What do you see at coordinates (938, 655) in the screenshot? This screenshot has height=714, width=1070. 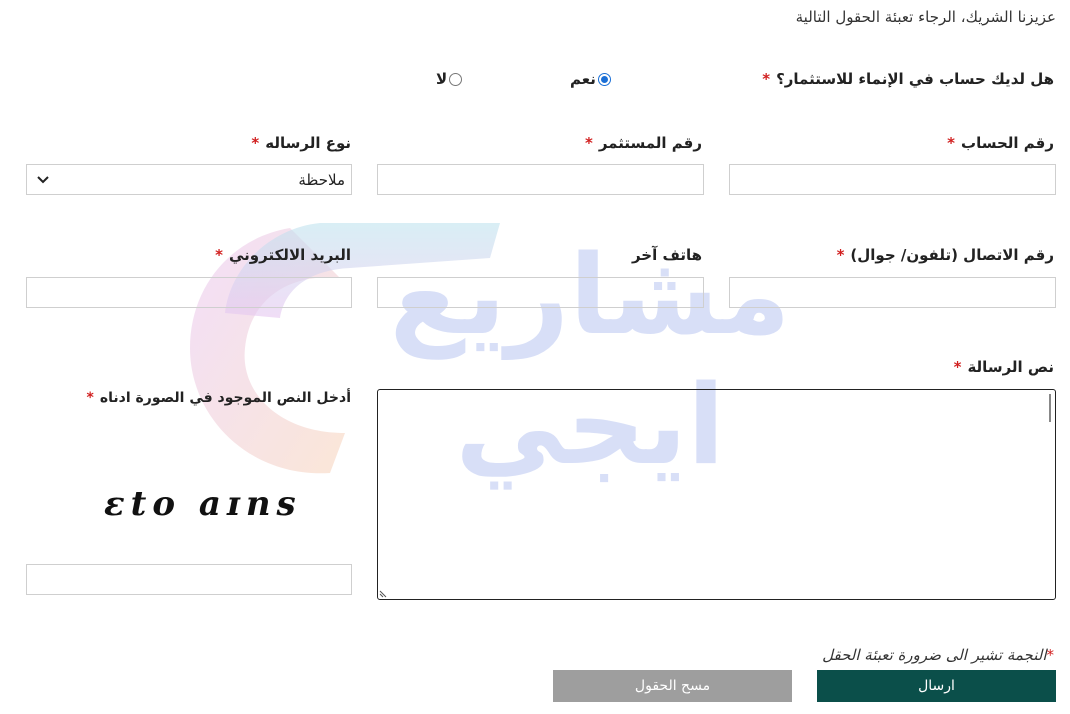 I see `required-note: *النجمة تشير الى ضرورة تعبئة الحقل` at bounding box center [938, 655].